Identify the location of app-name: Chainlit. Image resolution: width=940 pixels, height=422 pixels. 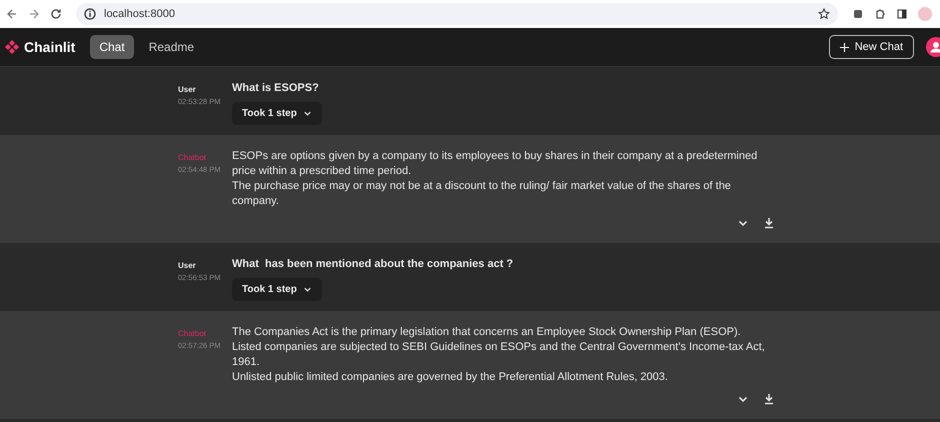
(50, 47).